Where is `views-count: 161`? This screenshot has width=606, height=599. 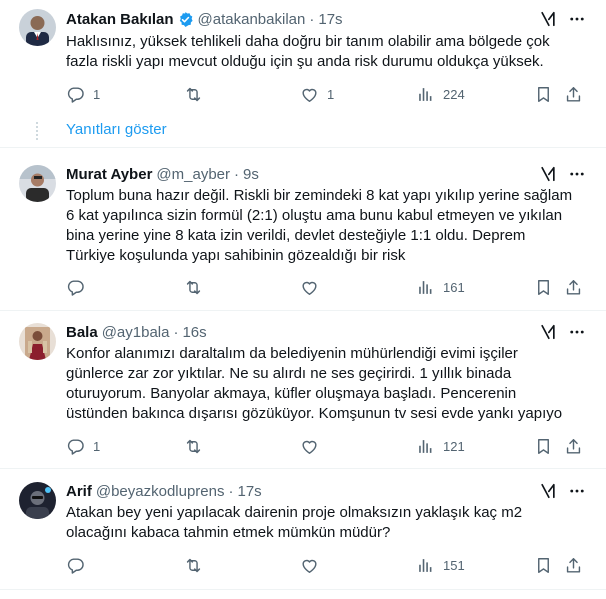
views-count: 161 is located at coordinates (454, 287).